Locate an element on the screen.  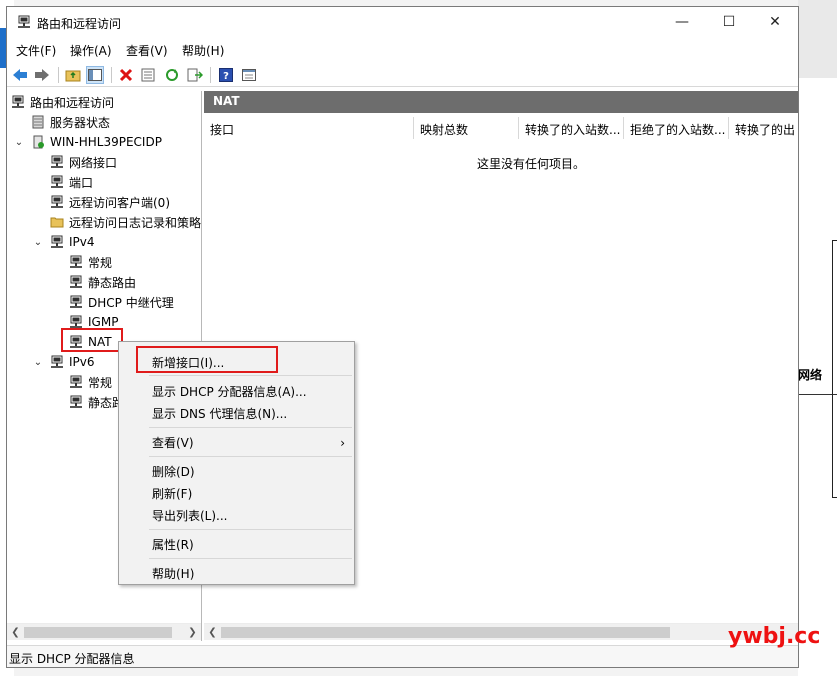
tree-item-label: 静态路由 is located at coordinates (112, 282).